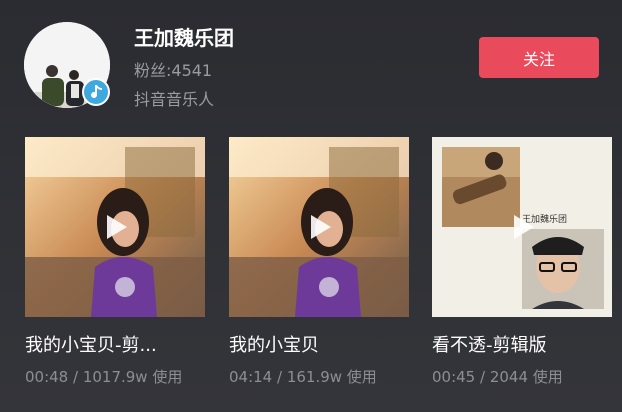 This screenshot has height=412, width=622. I want to click on song-meta: 04:14 / 161.9w 使用, so click(303, 377).